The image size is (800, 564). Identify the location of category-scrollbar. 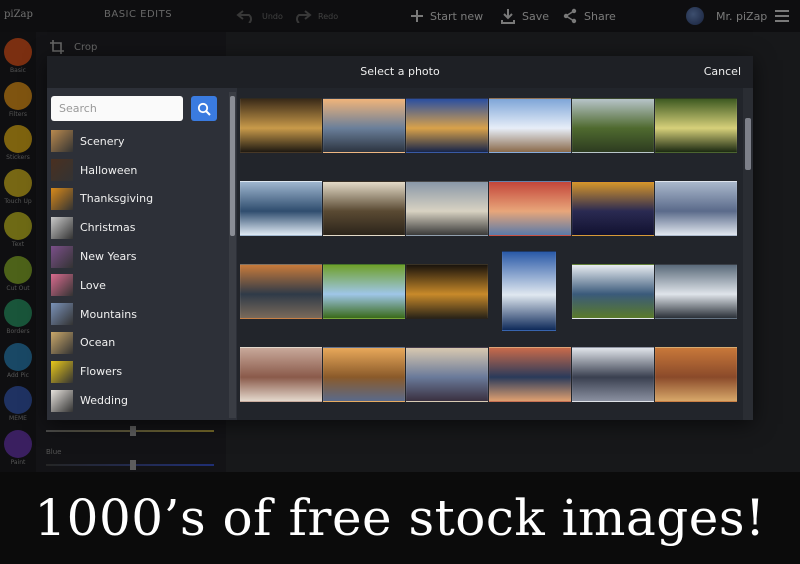
(232, 255).